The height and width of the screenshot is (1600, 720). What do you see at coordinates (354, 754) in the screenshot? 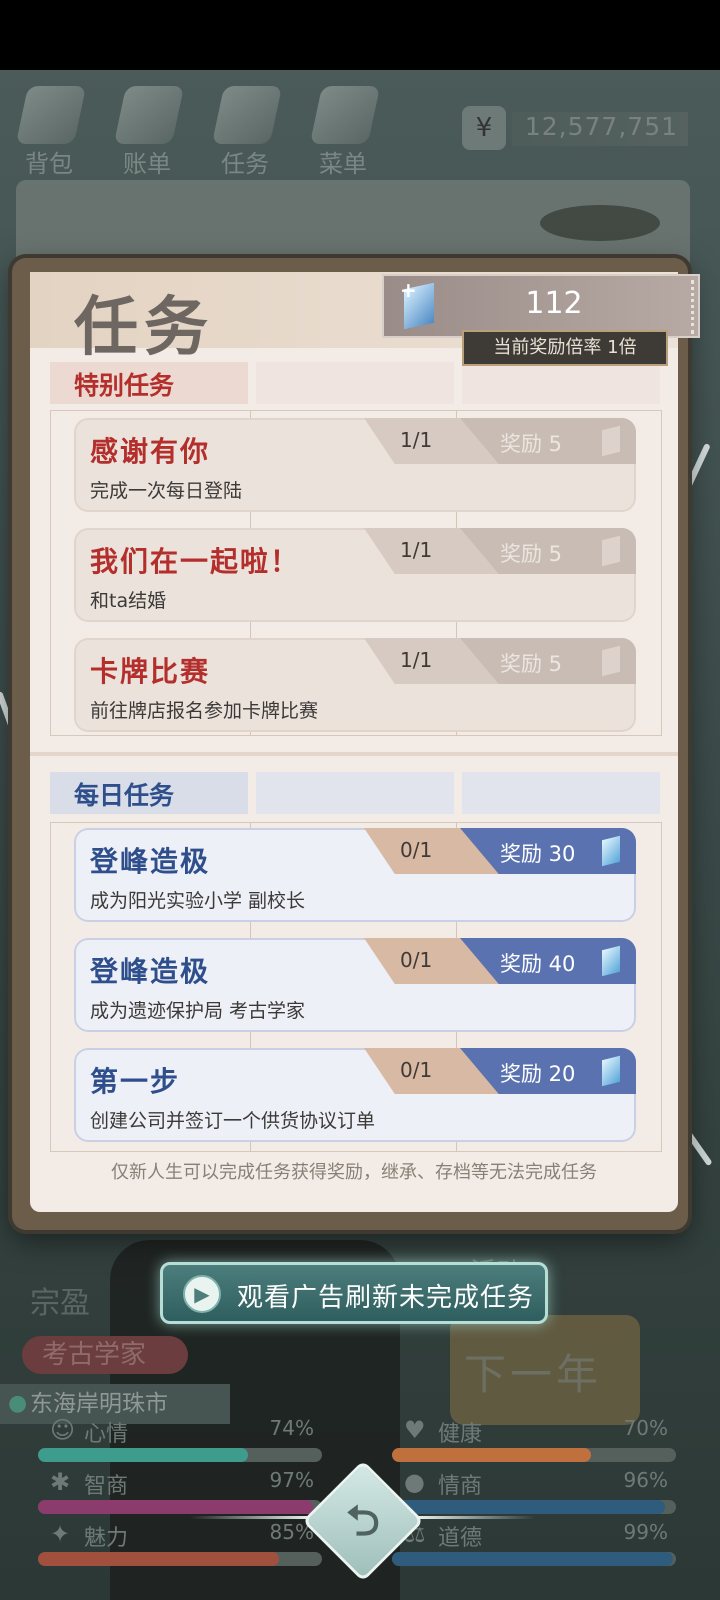
I see `section-divider` at bounding box center [354, 754].